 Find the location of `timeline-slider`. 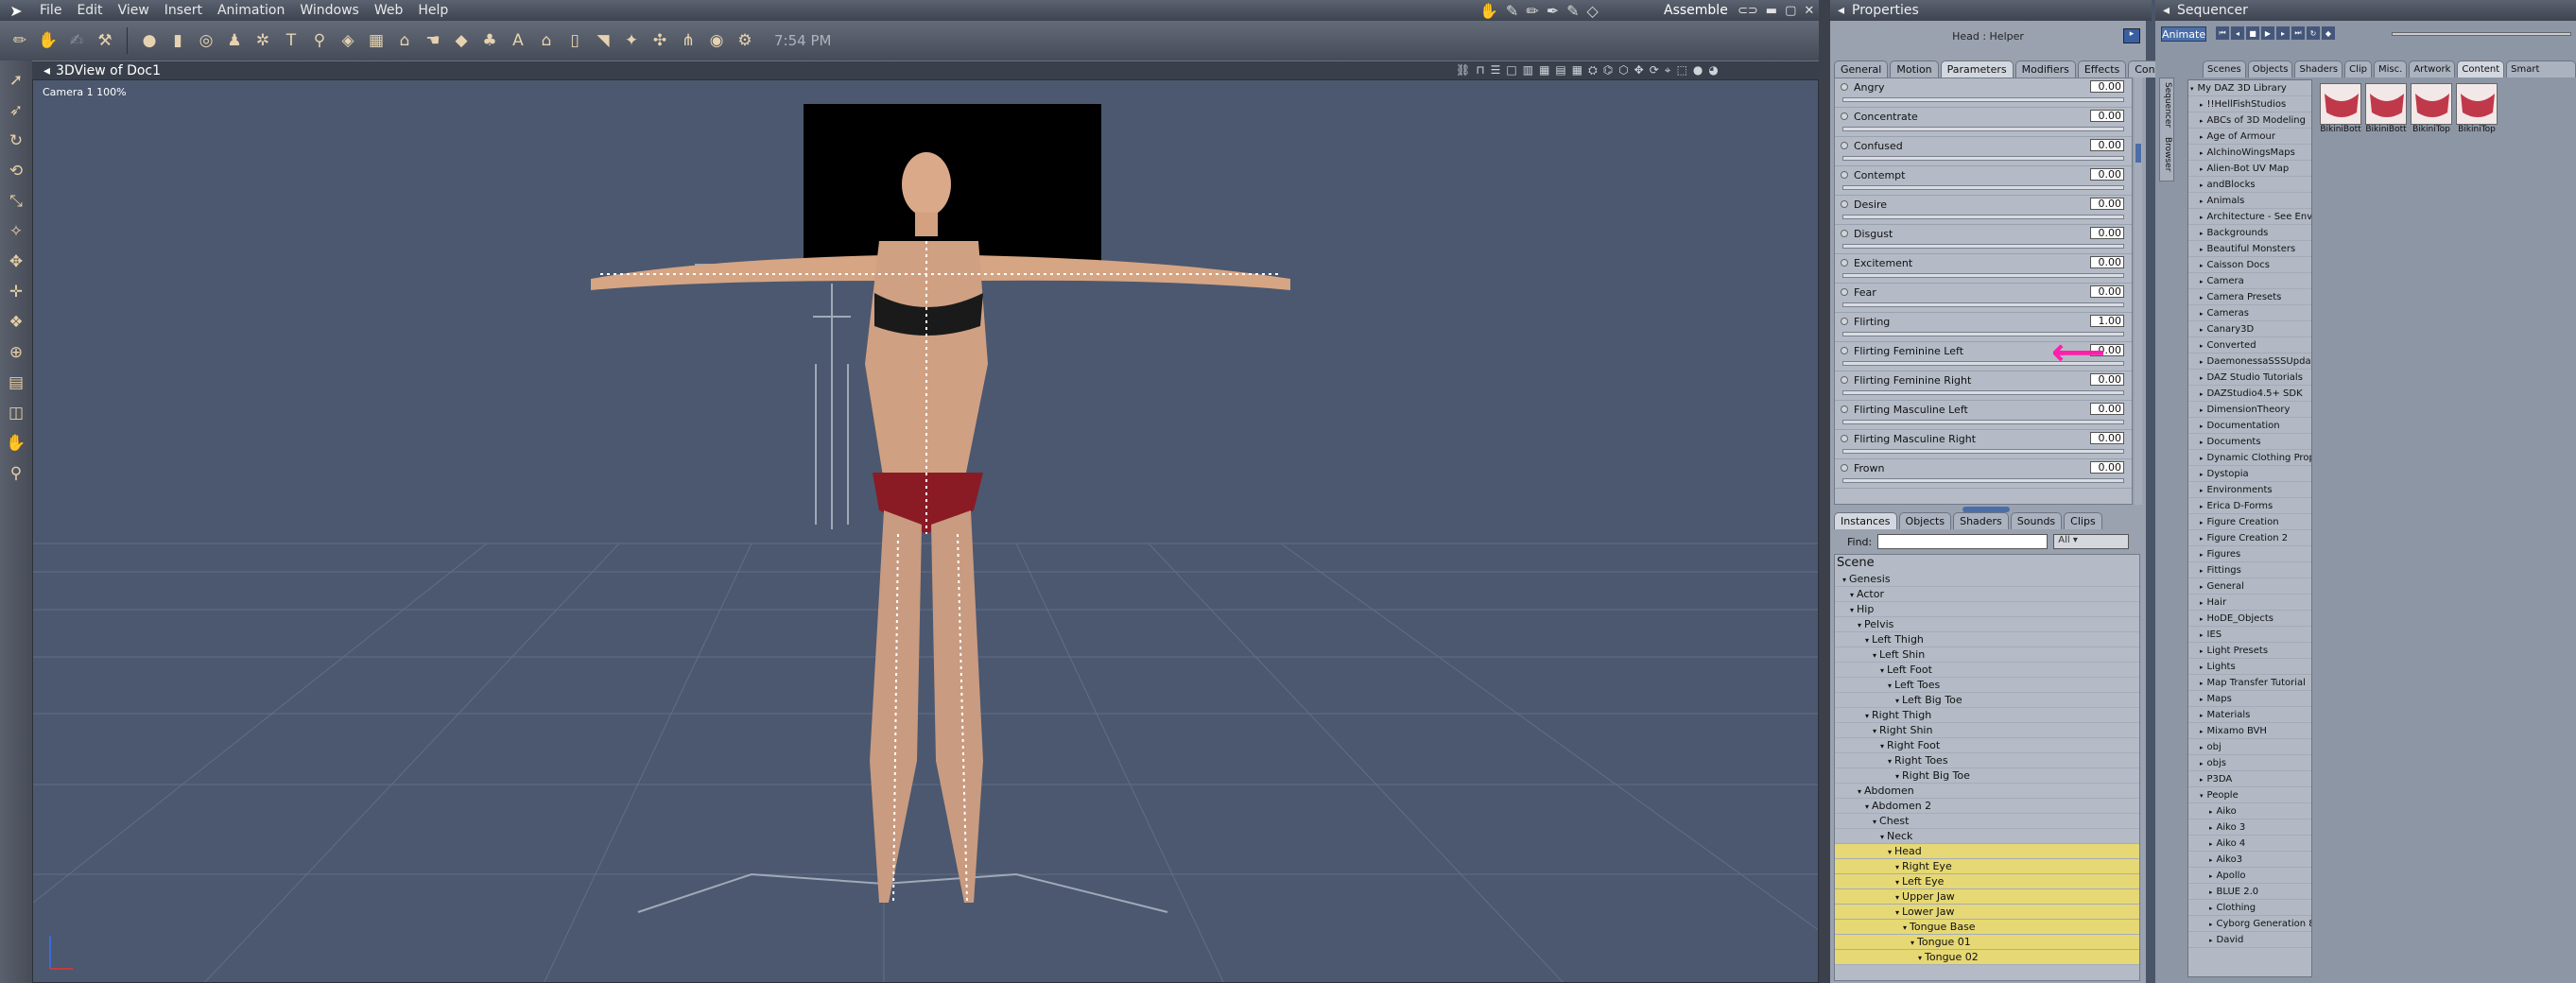

timeline-slider is located at coordinates (2481, 34).